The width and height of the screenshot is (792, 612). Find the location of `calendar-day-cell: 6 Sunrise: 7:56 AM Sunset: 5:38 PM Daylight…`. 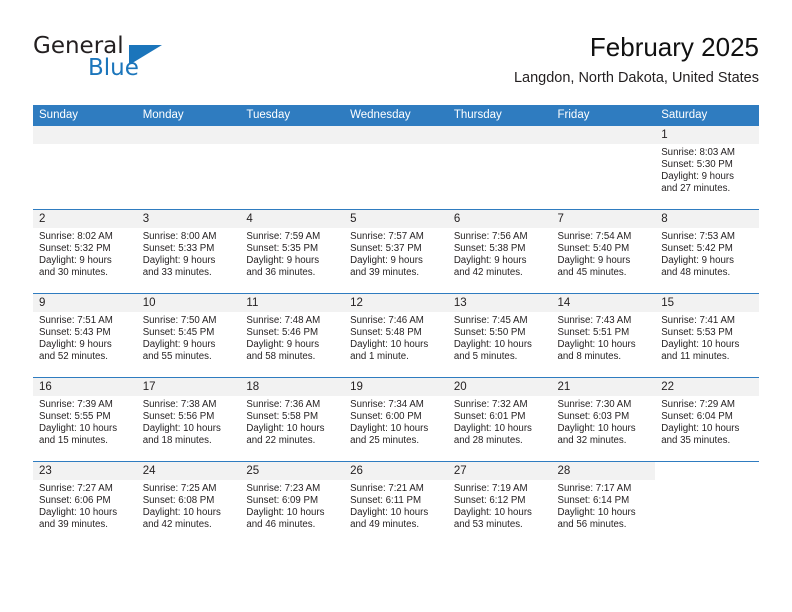

calendar-day-cell: 6 Sunrise: 7:56 AM Sunset: 5:38 PM Daylight… is located at coordinates (499, 251).